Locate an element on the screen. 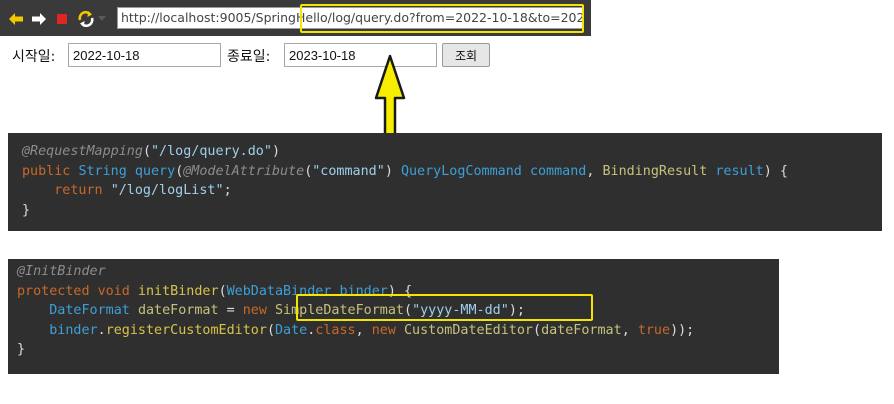 The width and height of the screenshot is (894, 404). code-annotation: @InitBinder is located at coordinates (61, 271).